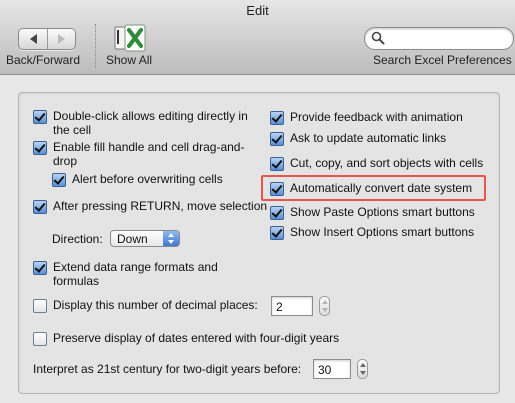 This screenshot has width=515, height=403. Describe the element at coordinates (40, 148) in the screenshot. I see `fill-handle-checkbox` at that location.